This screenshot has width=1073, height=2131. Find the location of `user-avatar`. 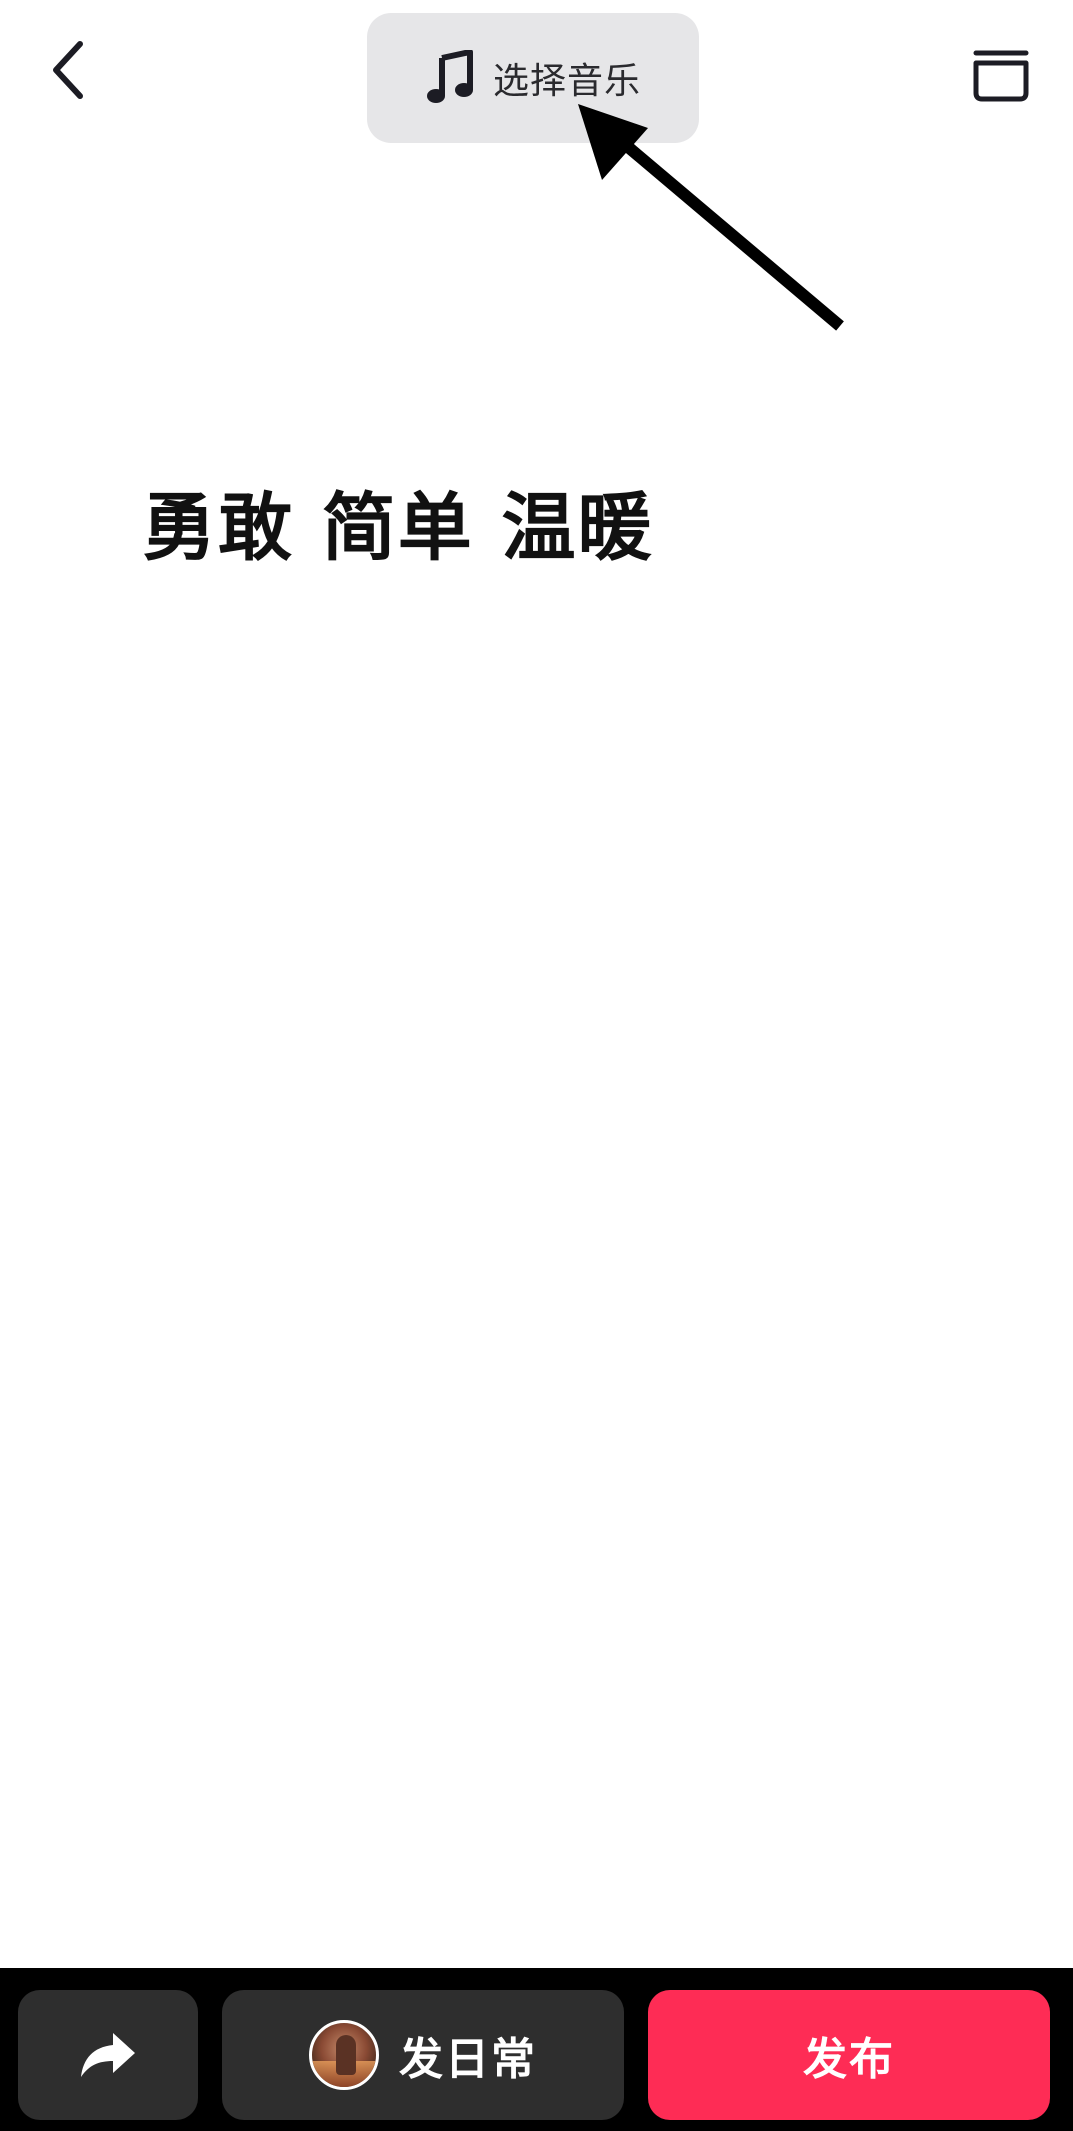

user-avatar is located at coordinates (344, 2055).